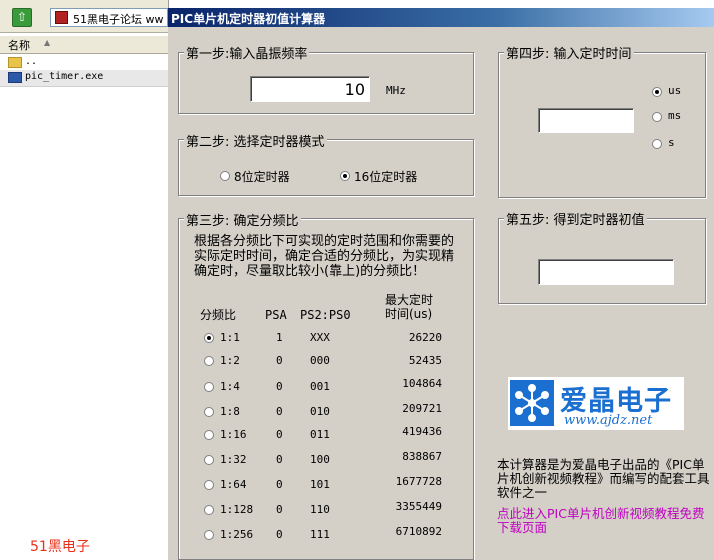 This screenshot has height=560, width=714. Describe the element at coordinates (320, 484) in the screenshot. I see `ps-value: 101` at that location.